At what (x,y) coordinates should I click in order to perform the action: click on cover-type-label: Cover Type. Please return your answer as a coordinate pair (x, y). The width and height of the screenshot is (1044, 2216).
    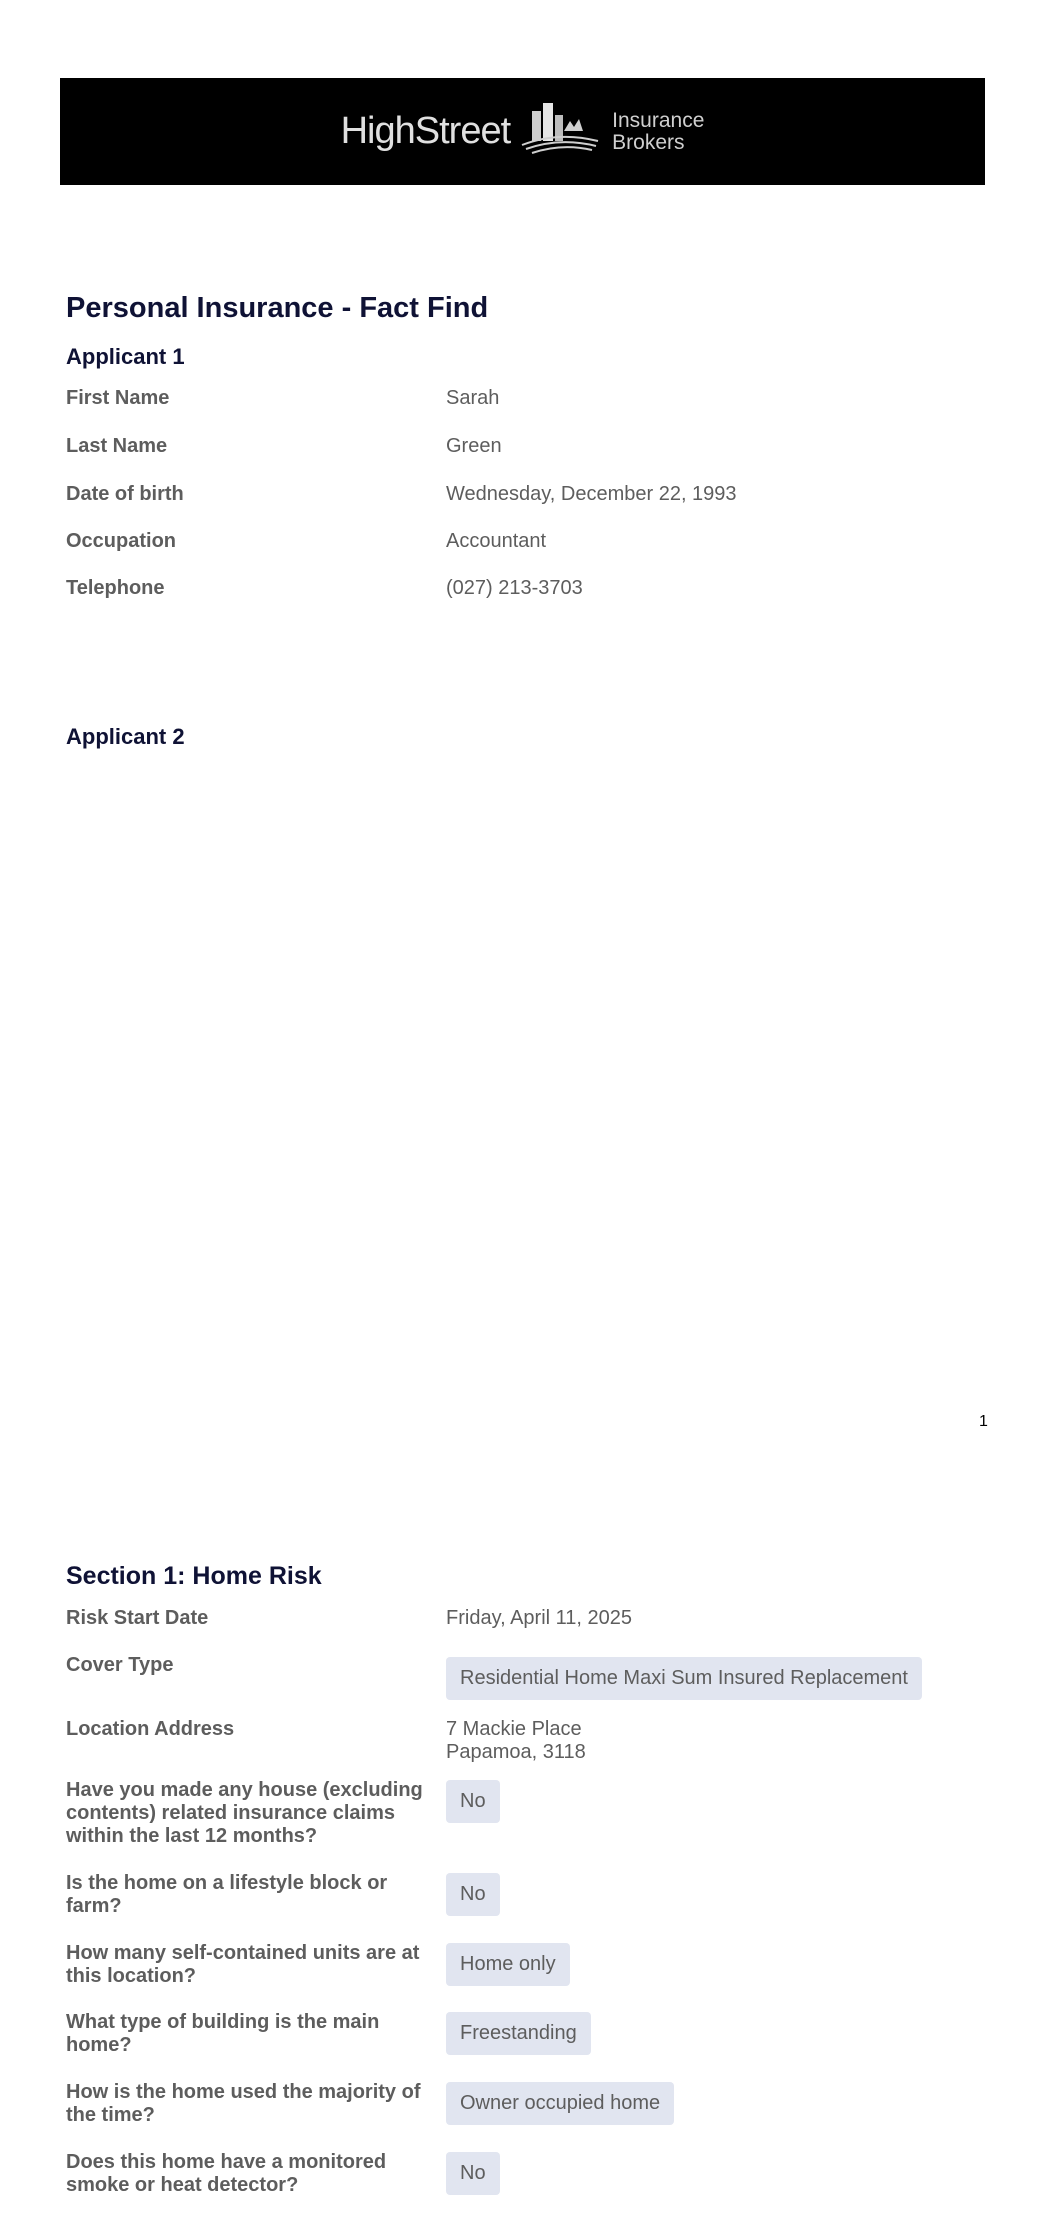
    Looking at the image, I should click on (120, 1665).